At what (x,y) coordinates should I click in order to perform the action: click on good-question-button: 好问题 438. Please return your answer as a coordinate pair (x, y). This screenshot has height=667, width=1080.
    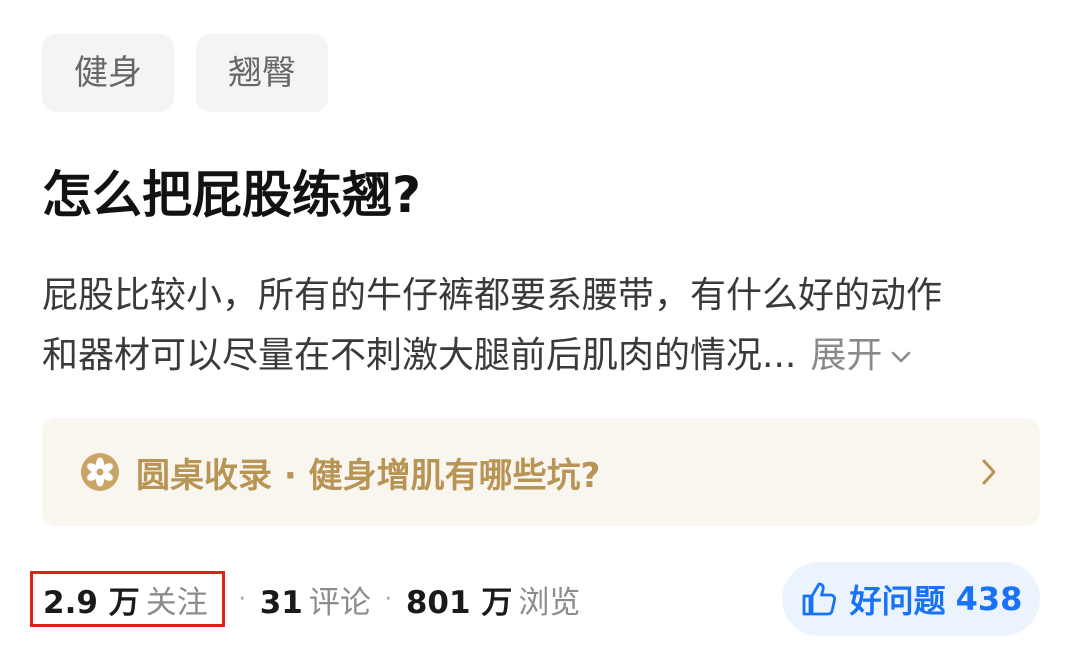
    Looking at the image, I should click on (911, 599).